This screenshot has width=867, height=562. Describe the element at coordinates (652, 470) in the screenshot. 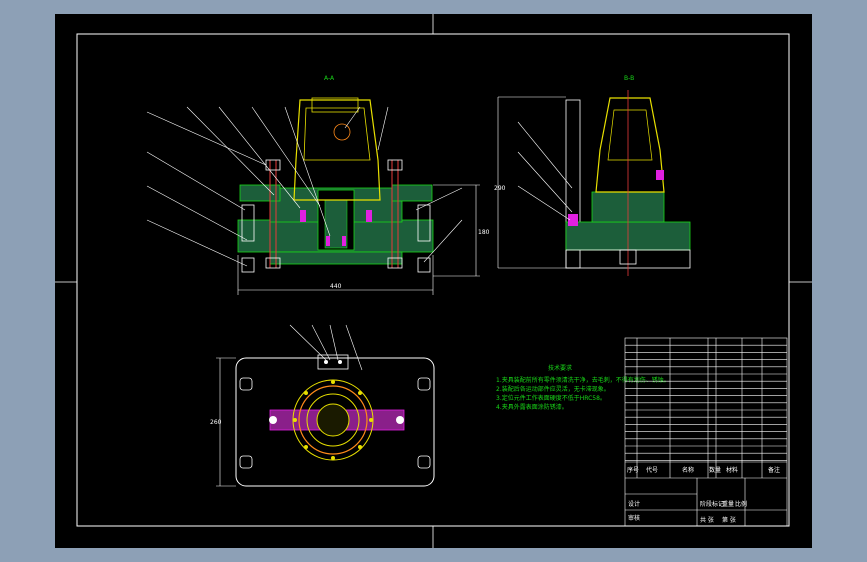

I see `col-code: 代号` at that location.